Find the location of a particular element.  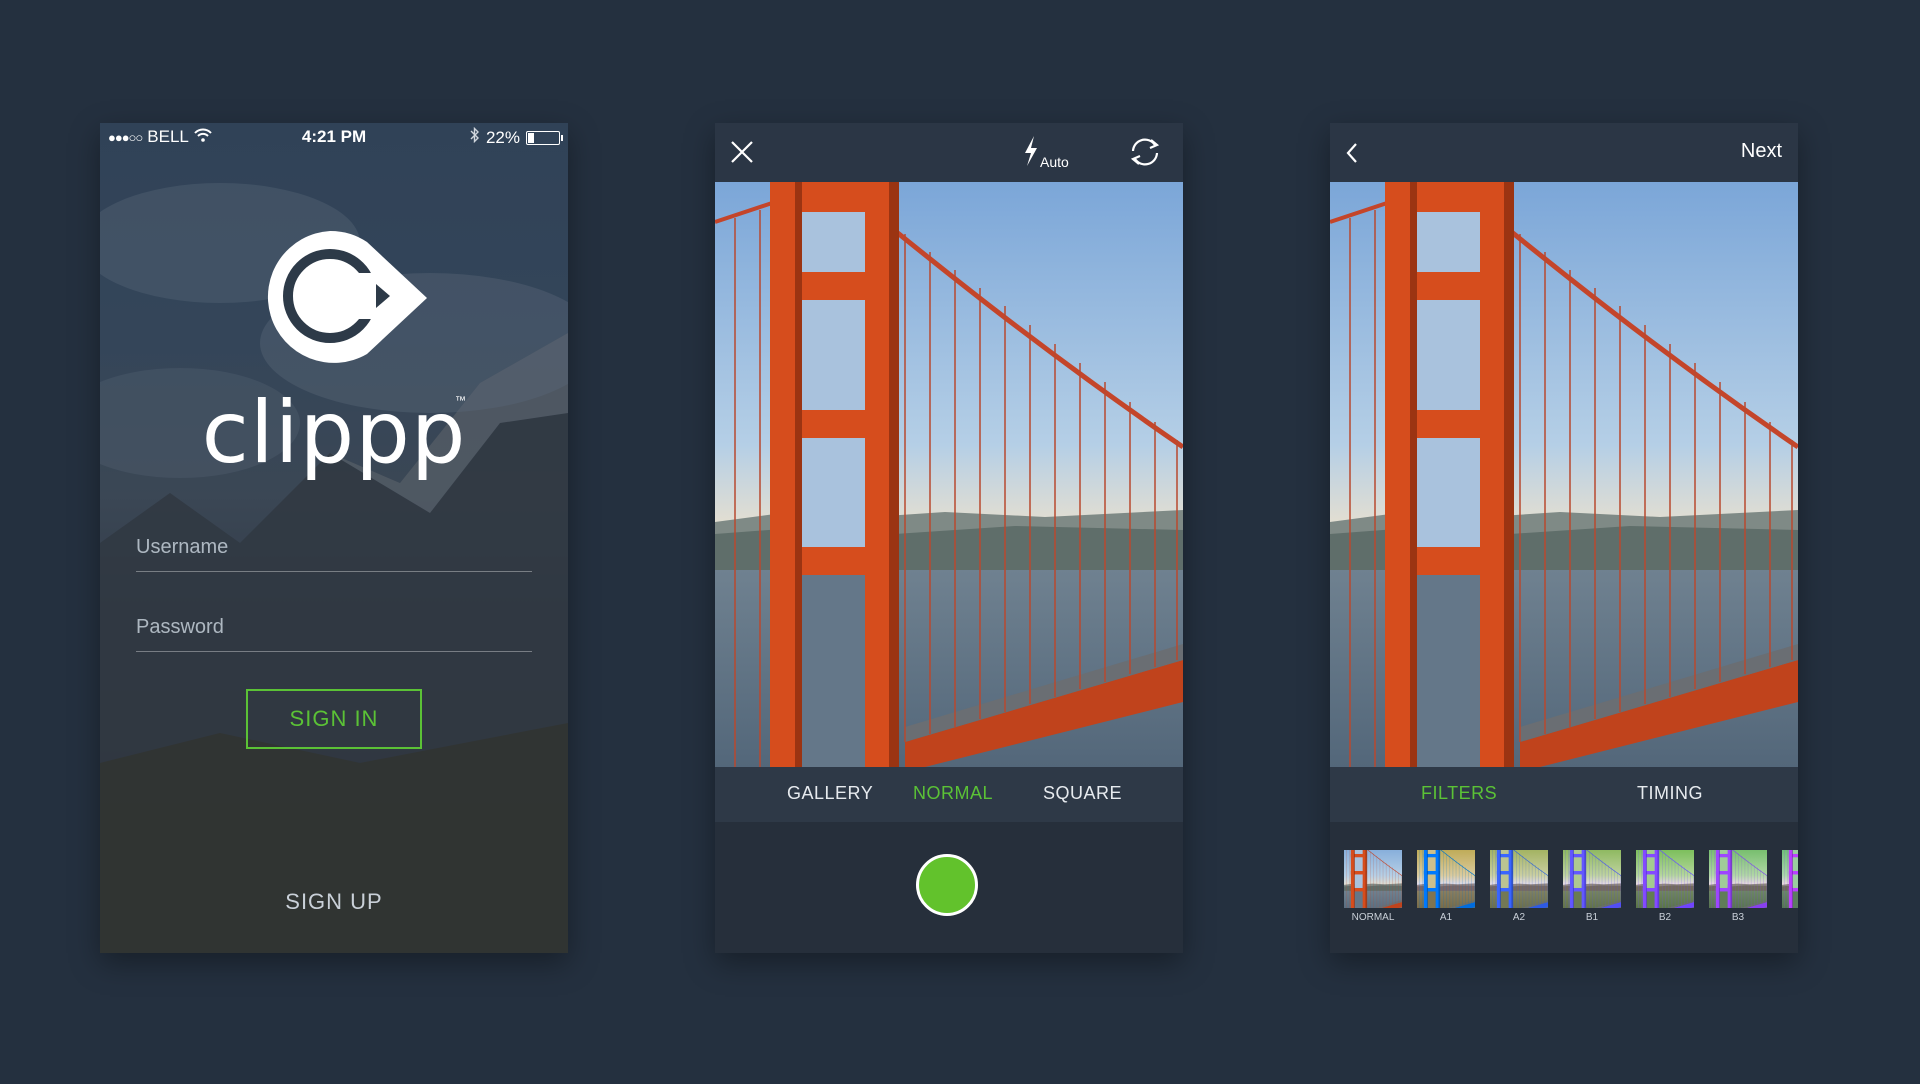

mode-normal: NORMAL is located at coordinates (953, 793).